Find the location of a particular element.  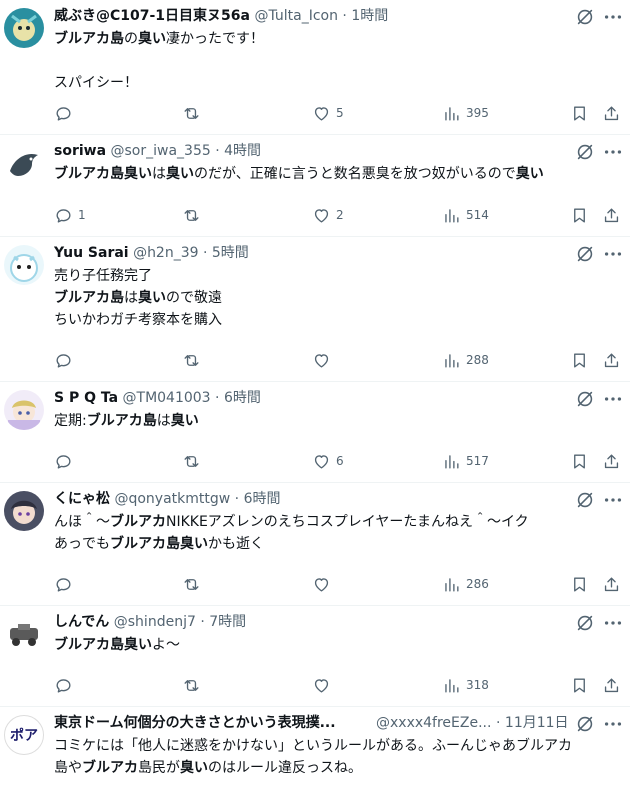

like-button: 2 is located at coordinates (328, 215).